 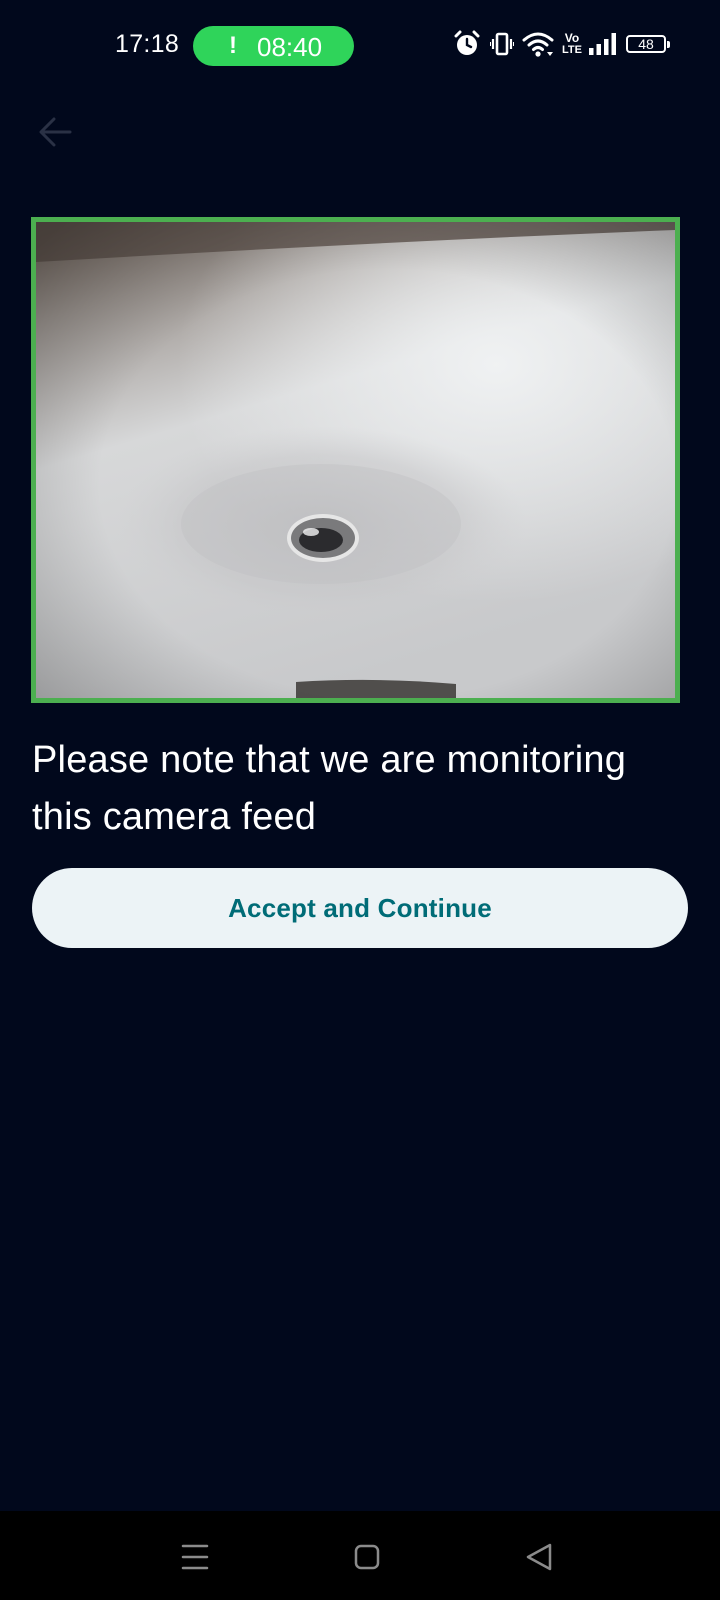 I want to click on battery-icon: 48, so click(x=648, y=44).